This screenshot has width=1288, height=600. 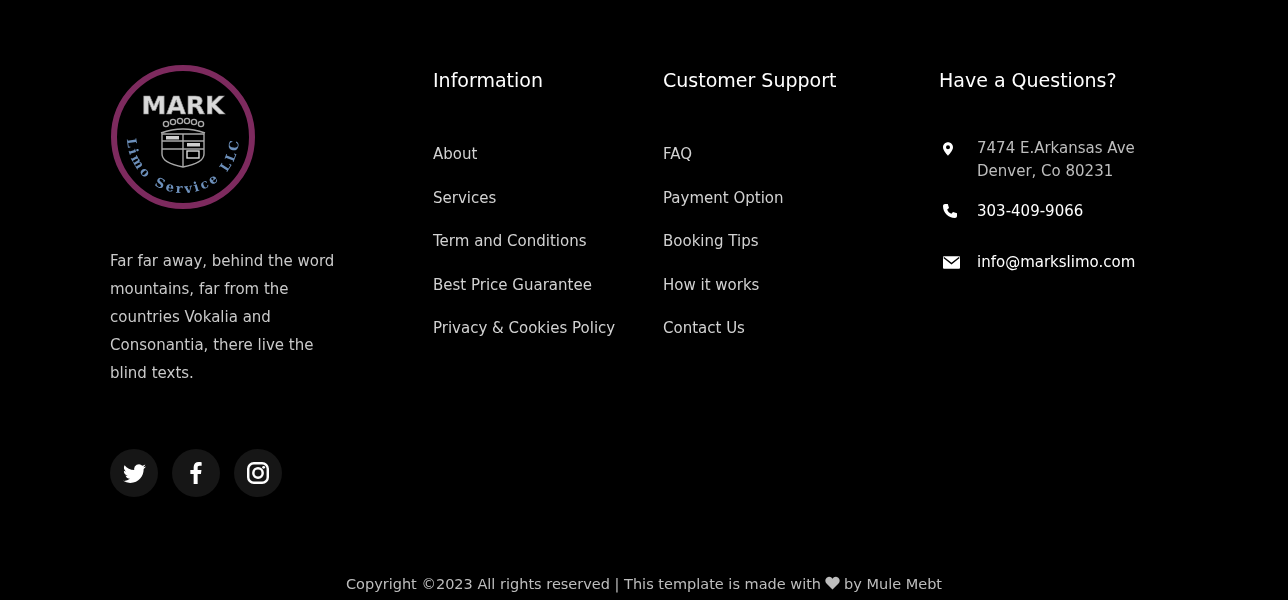 What do you see at coordinates (510, 241) in the screenshot?
I see `footer-link: Term and Conditions` at bounding box center [510, 241].